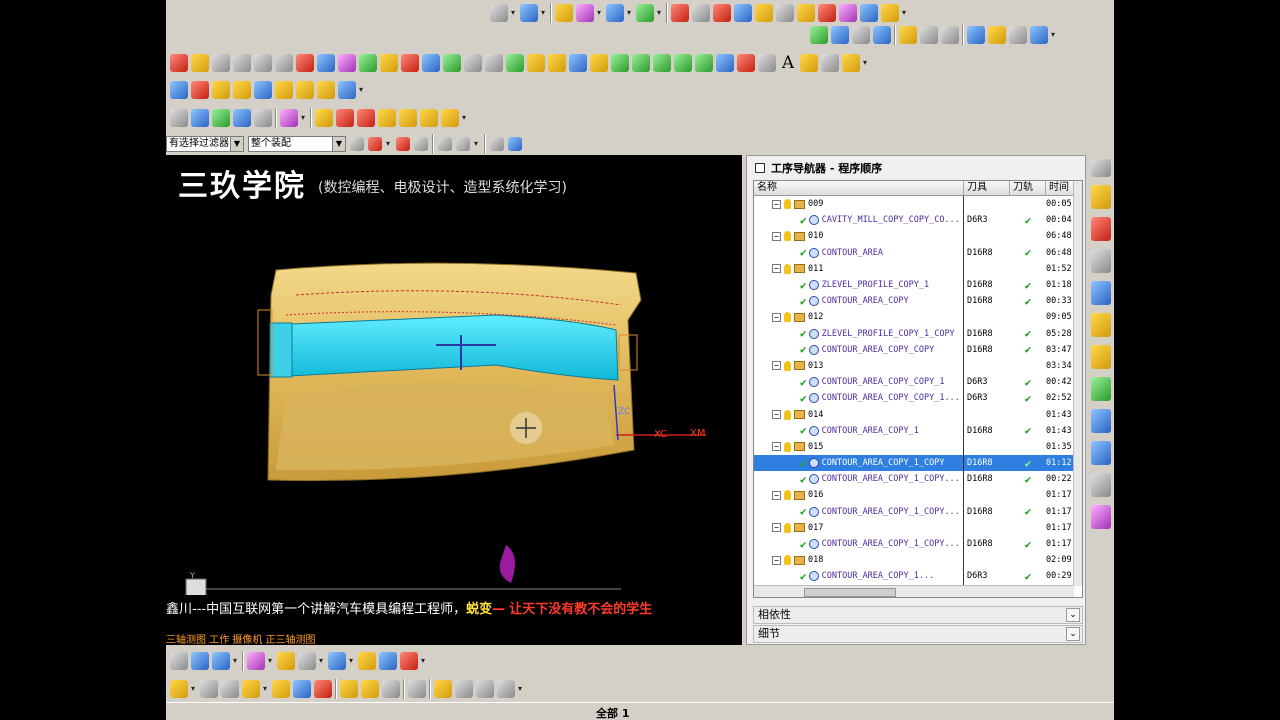  What do you see at coordinates (473, 63) in the screenshot?
I see `prt-icon` at bounding box center [473, 63].